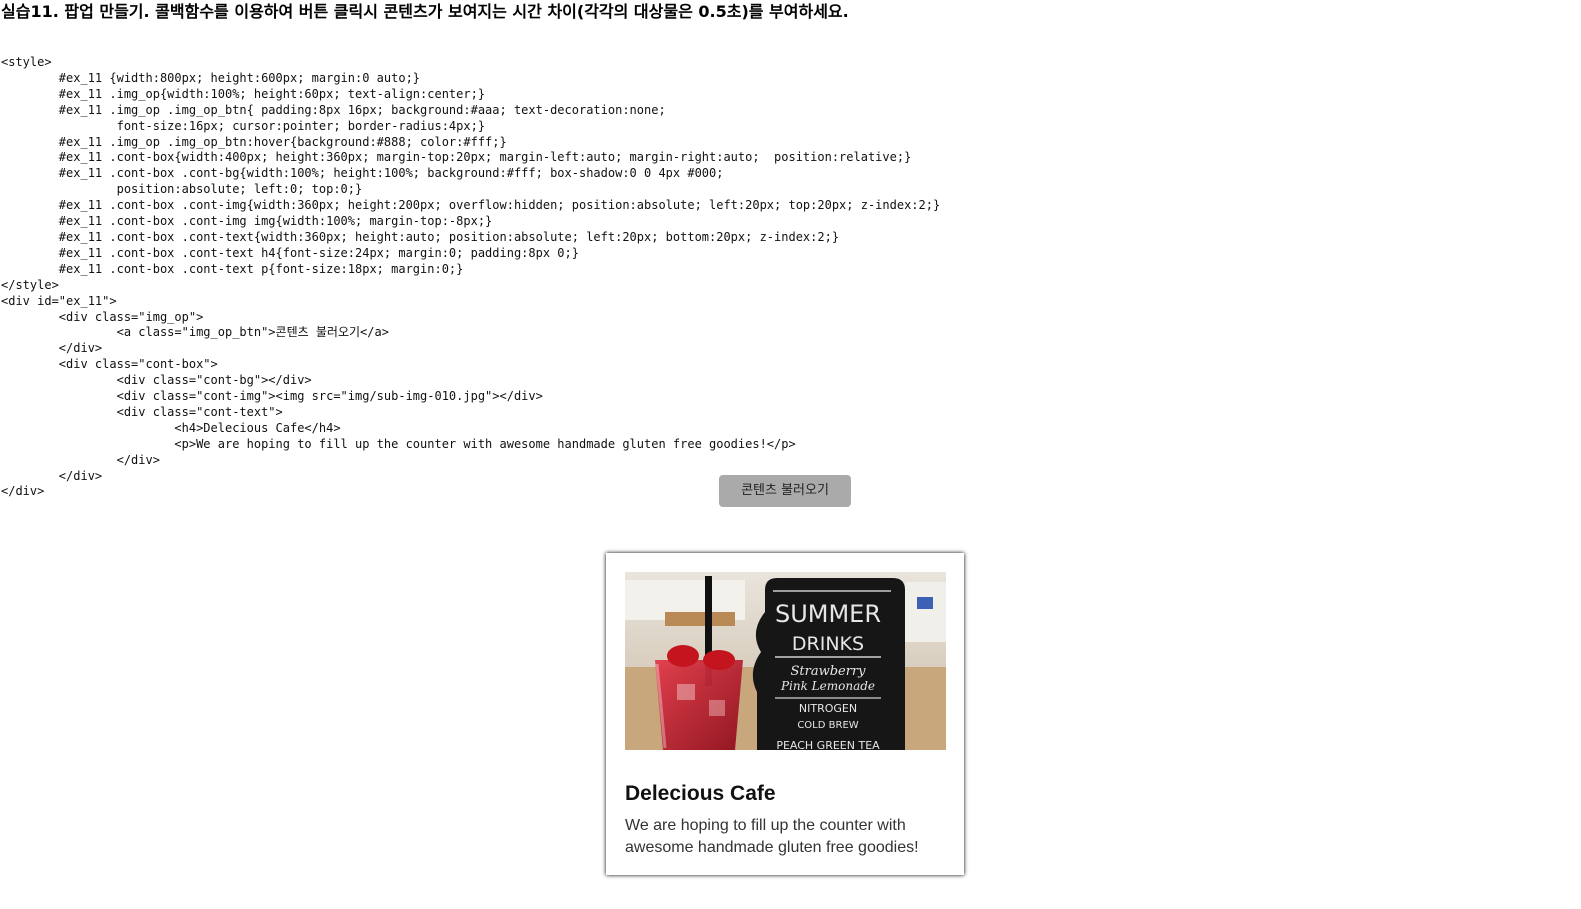 This screenshot has width=1581, height=909. What do you see at coordinates (828, 614) in the screenshot?
I see `sign-text: SUMMER` at bounding box center [828, 614].